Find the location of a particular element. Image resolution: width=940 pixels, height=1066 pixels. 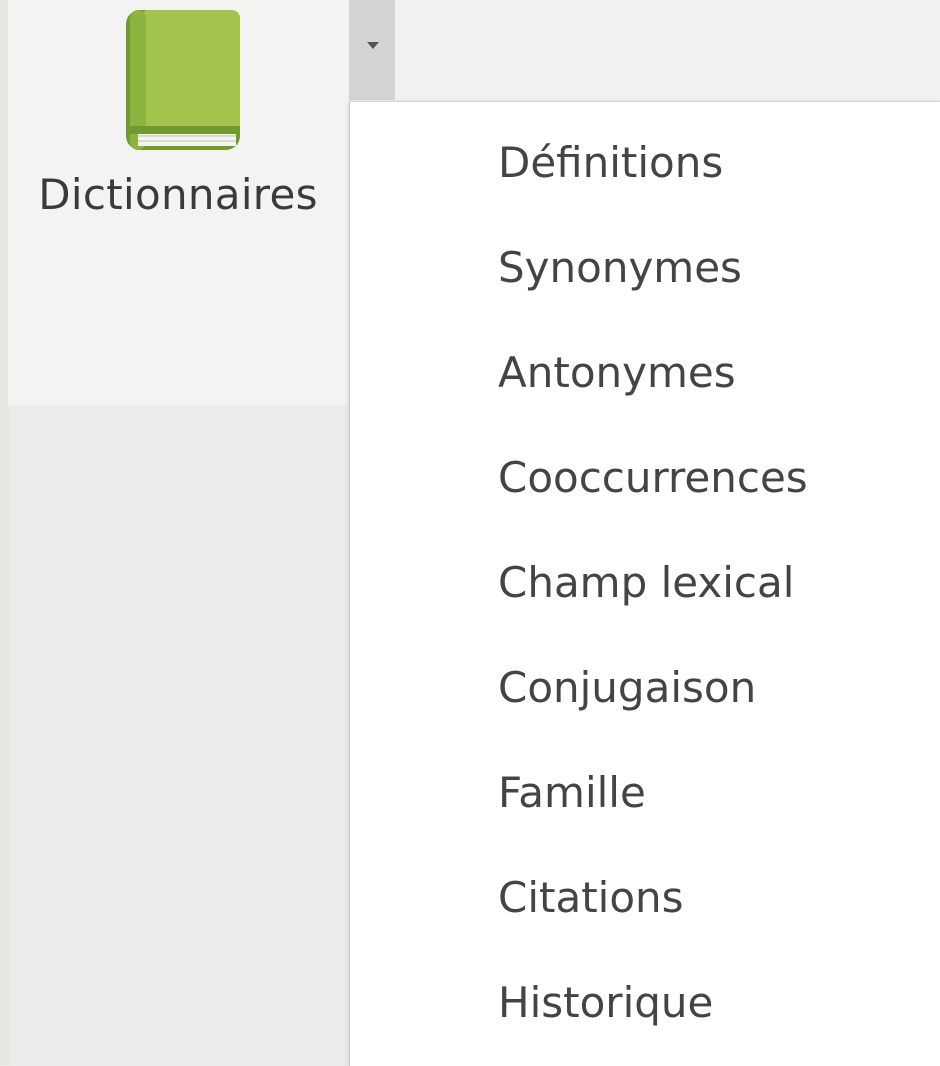

menu-item-cooccurrences: Cooccurrences is located at coordinates (645, 479).